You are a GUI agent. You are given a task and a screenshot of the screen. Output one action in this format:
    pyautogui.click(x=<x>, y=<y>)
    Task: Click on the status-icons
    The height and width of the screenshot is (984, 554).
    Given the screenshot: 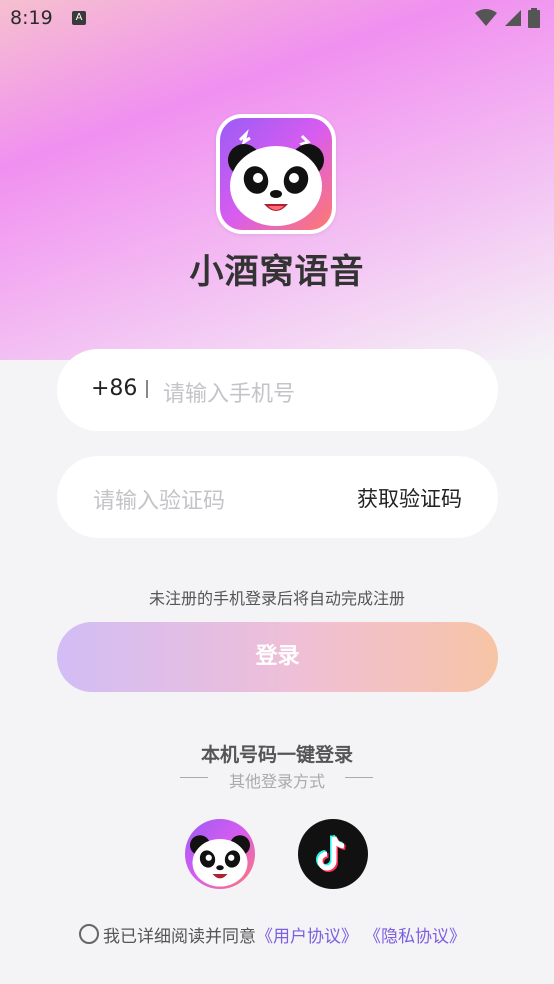 What is the action you would take?
    pyautogui.click(x=507, y=18)
    